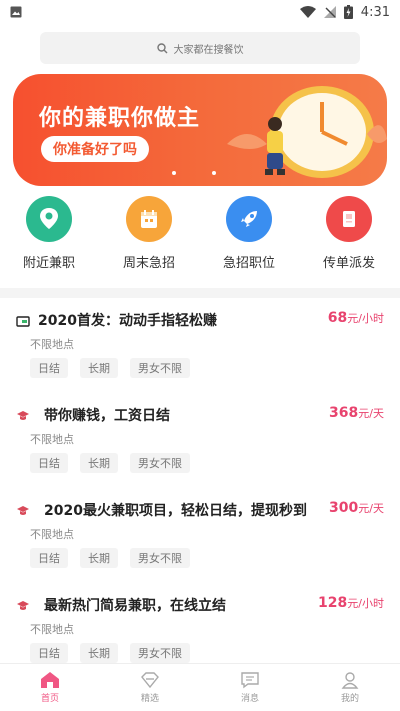 Image resolution: width=400 pixels, height=711 pixels. I want to click on rocket-icon, so click(249, 219).